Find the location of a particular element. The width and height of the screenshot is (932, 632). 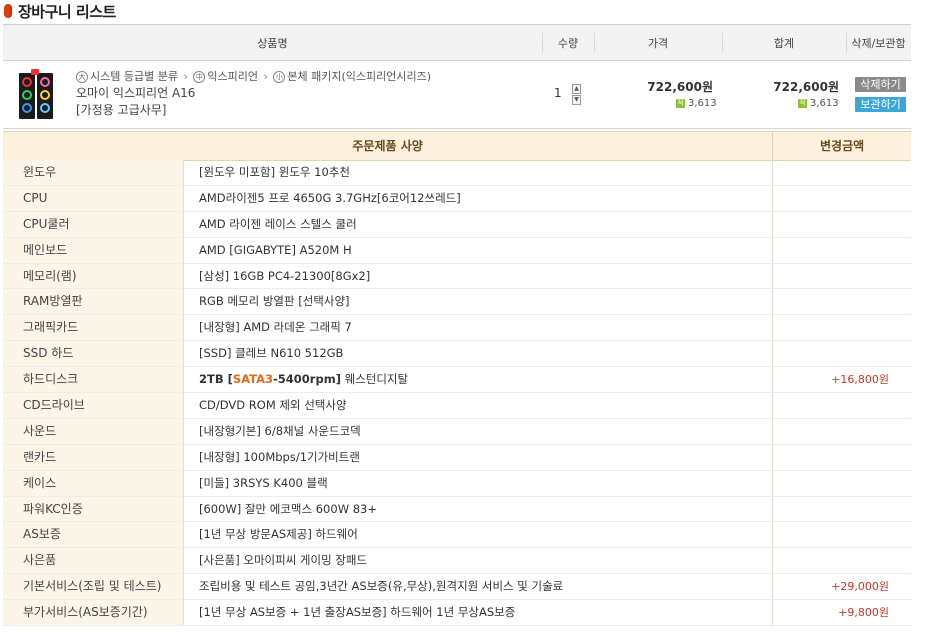

spec-label: 그래픽카드 is located at coordinates (93, 328).